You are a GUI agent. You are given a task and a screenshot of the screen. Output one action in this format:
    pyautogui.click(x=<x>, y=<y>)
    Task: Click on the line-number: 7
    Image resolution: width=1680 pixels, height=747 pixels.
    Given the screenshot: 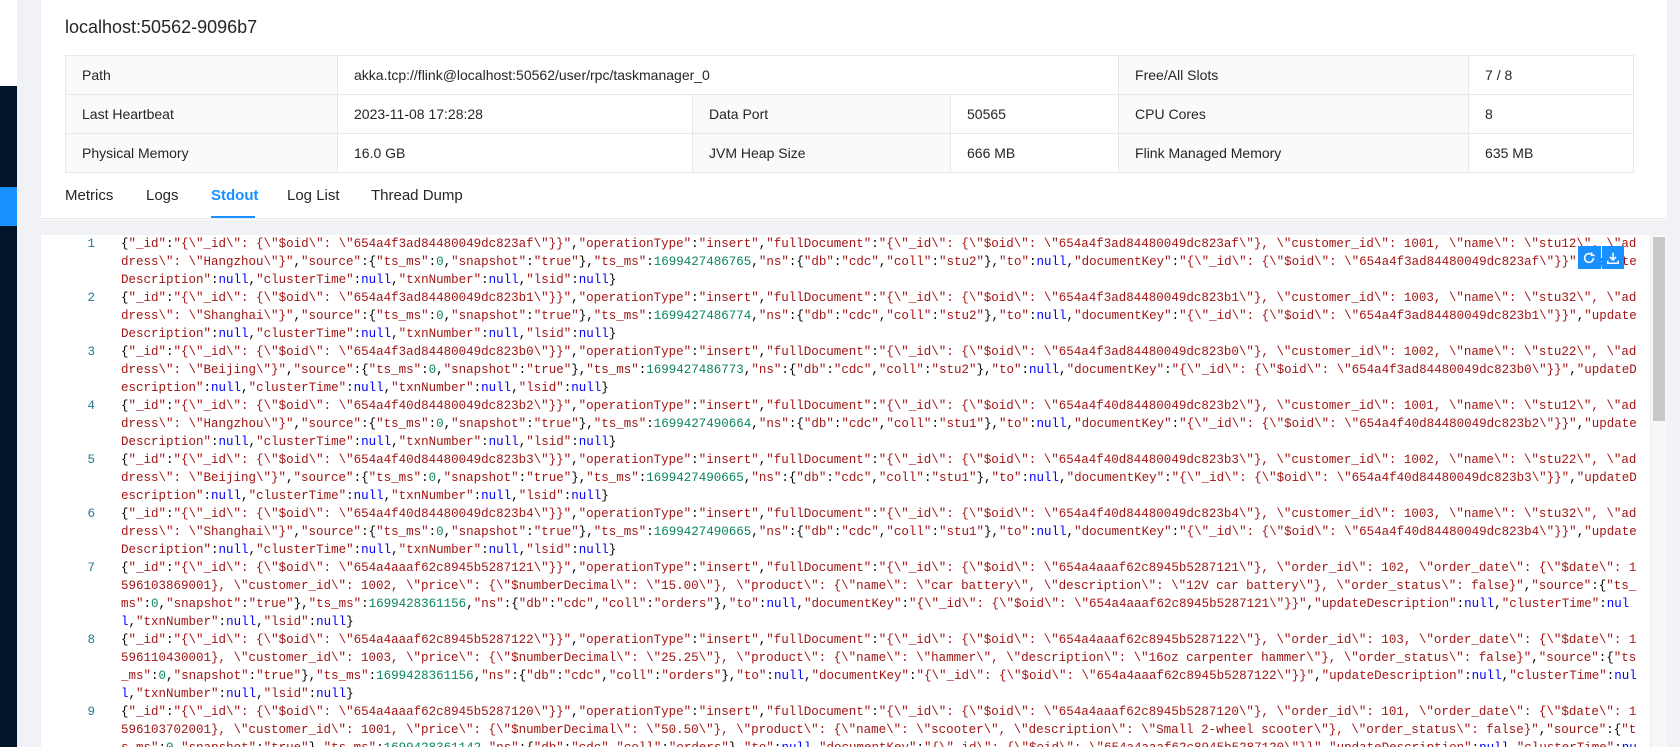 What is the action you would take?
    pyautogui.click(x=91, y=568)
    